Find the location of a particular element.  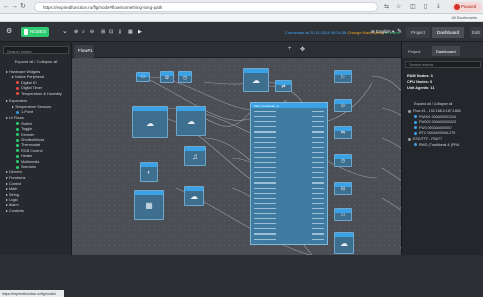

palette-node: Heater is located at coordinates (24, 156).